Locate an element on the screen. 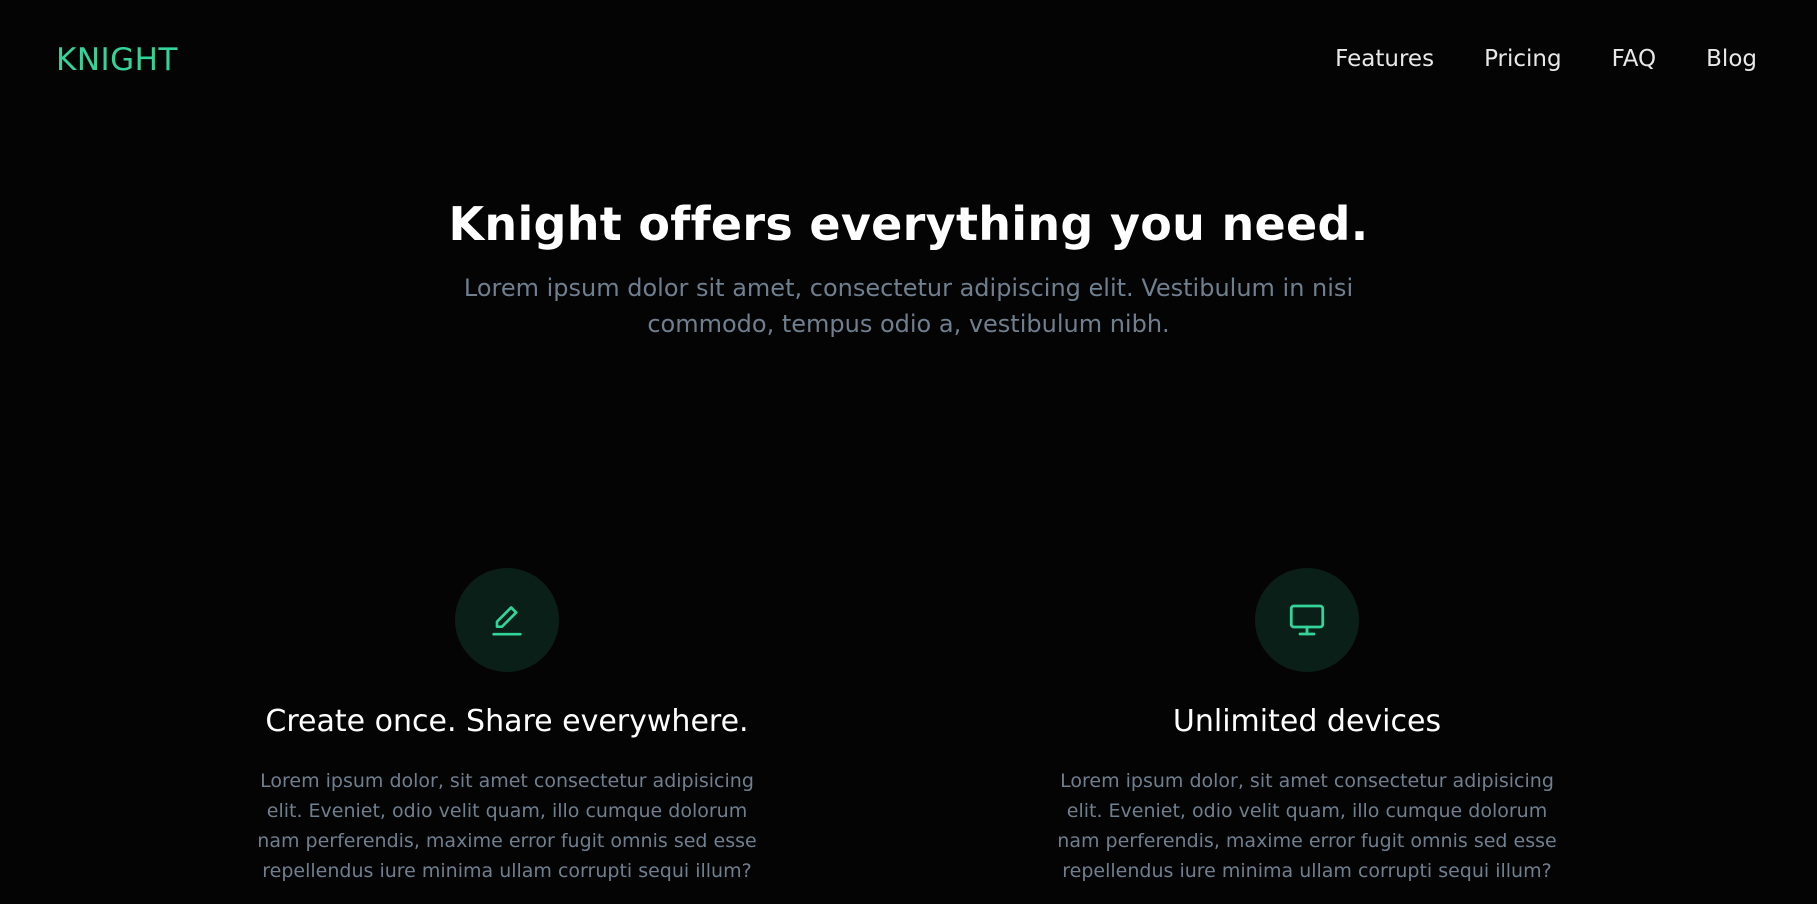  site-header: KNIGHT Features Pricing FAQ Blog is located at coordinates (908, 59).